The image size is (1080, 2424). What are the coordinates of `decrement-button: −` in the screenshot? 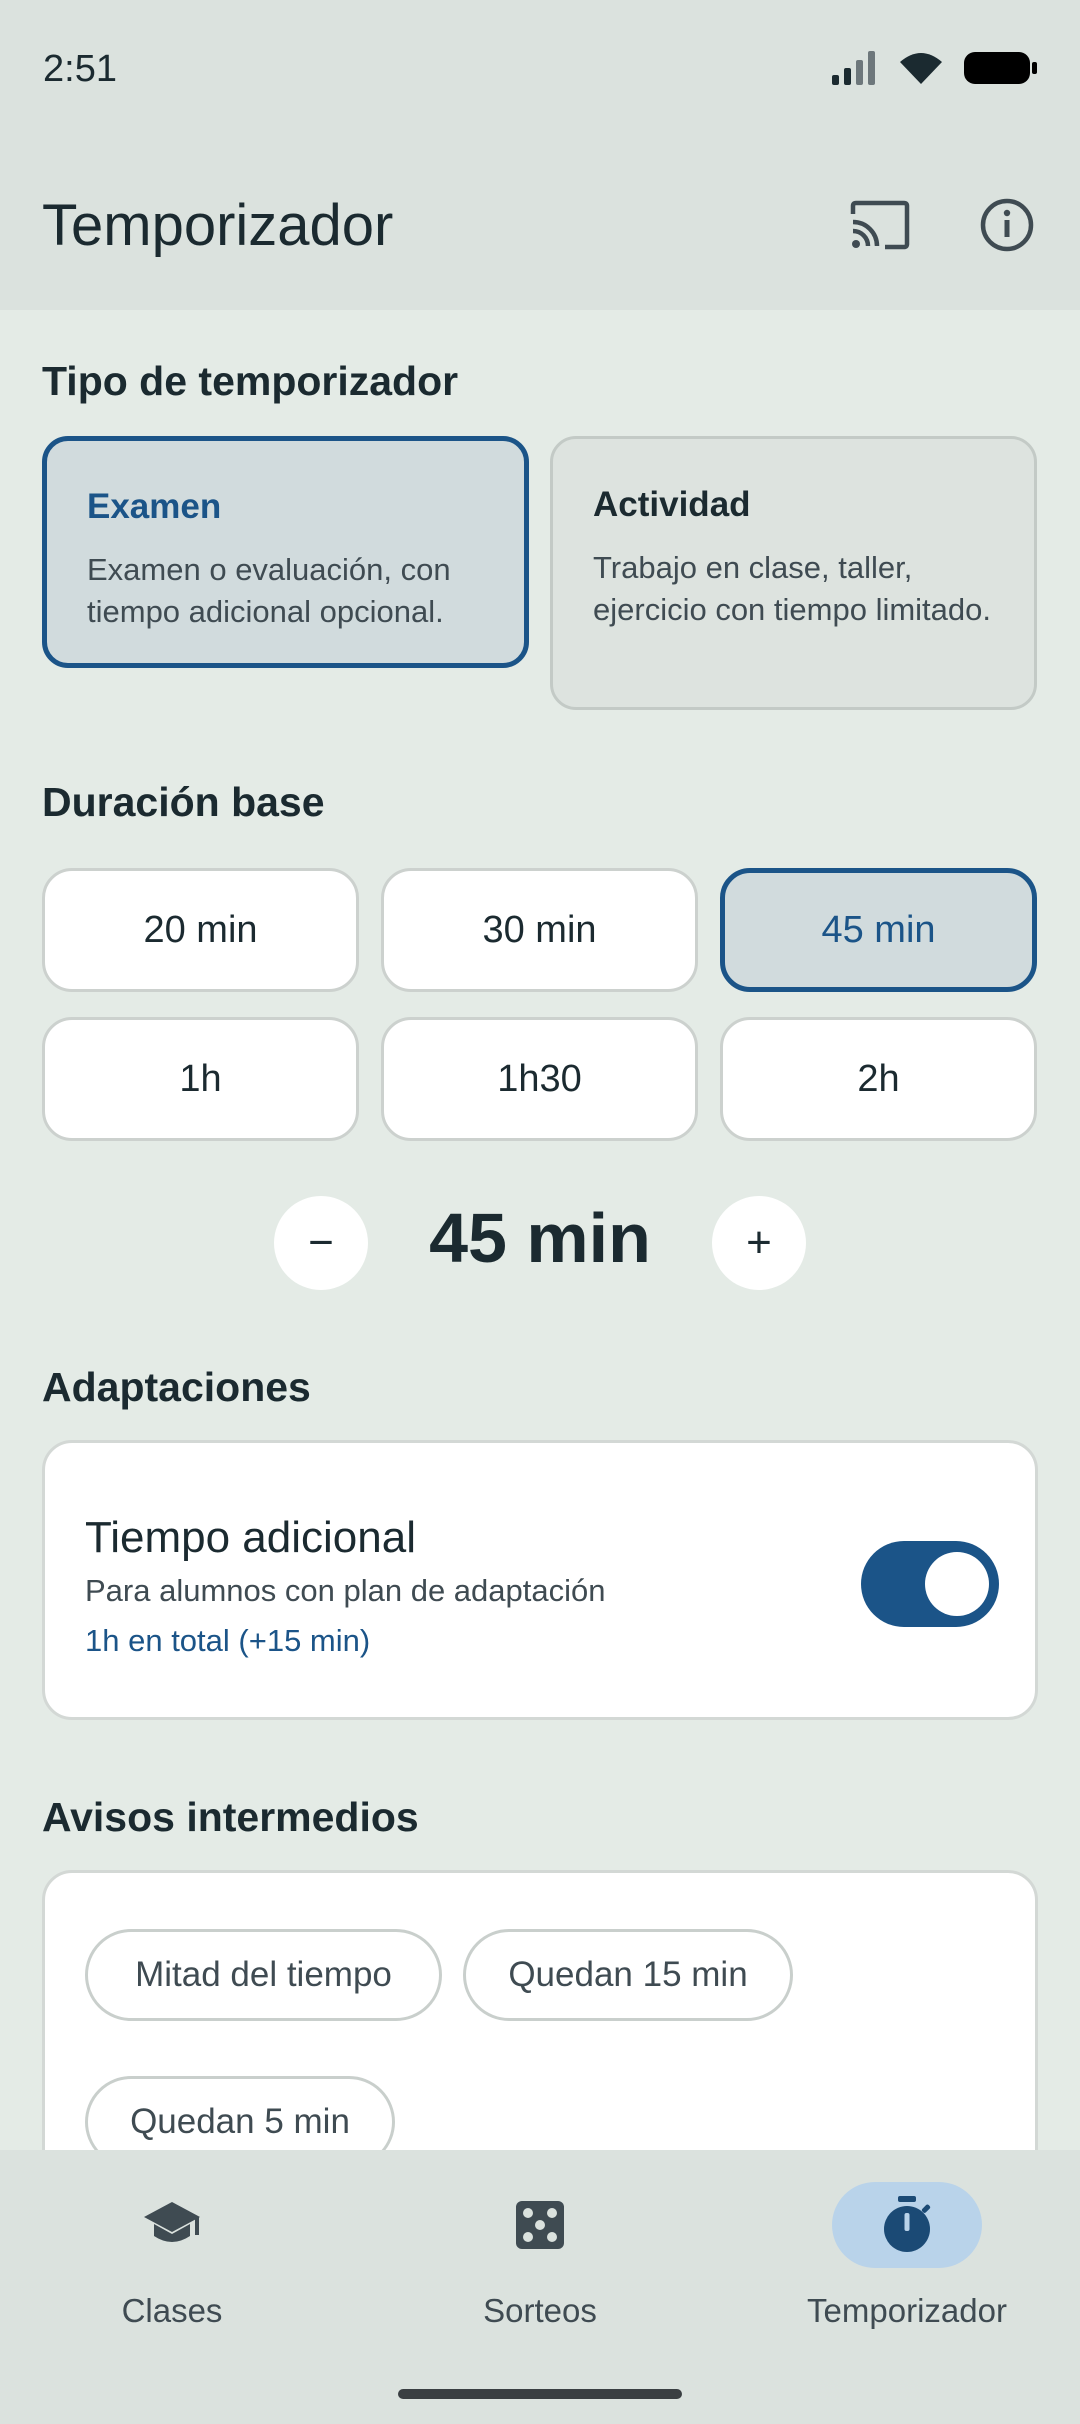 It's located at (321, 1243).